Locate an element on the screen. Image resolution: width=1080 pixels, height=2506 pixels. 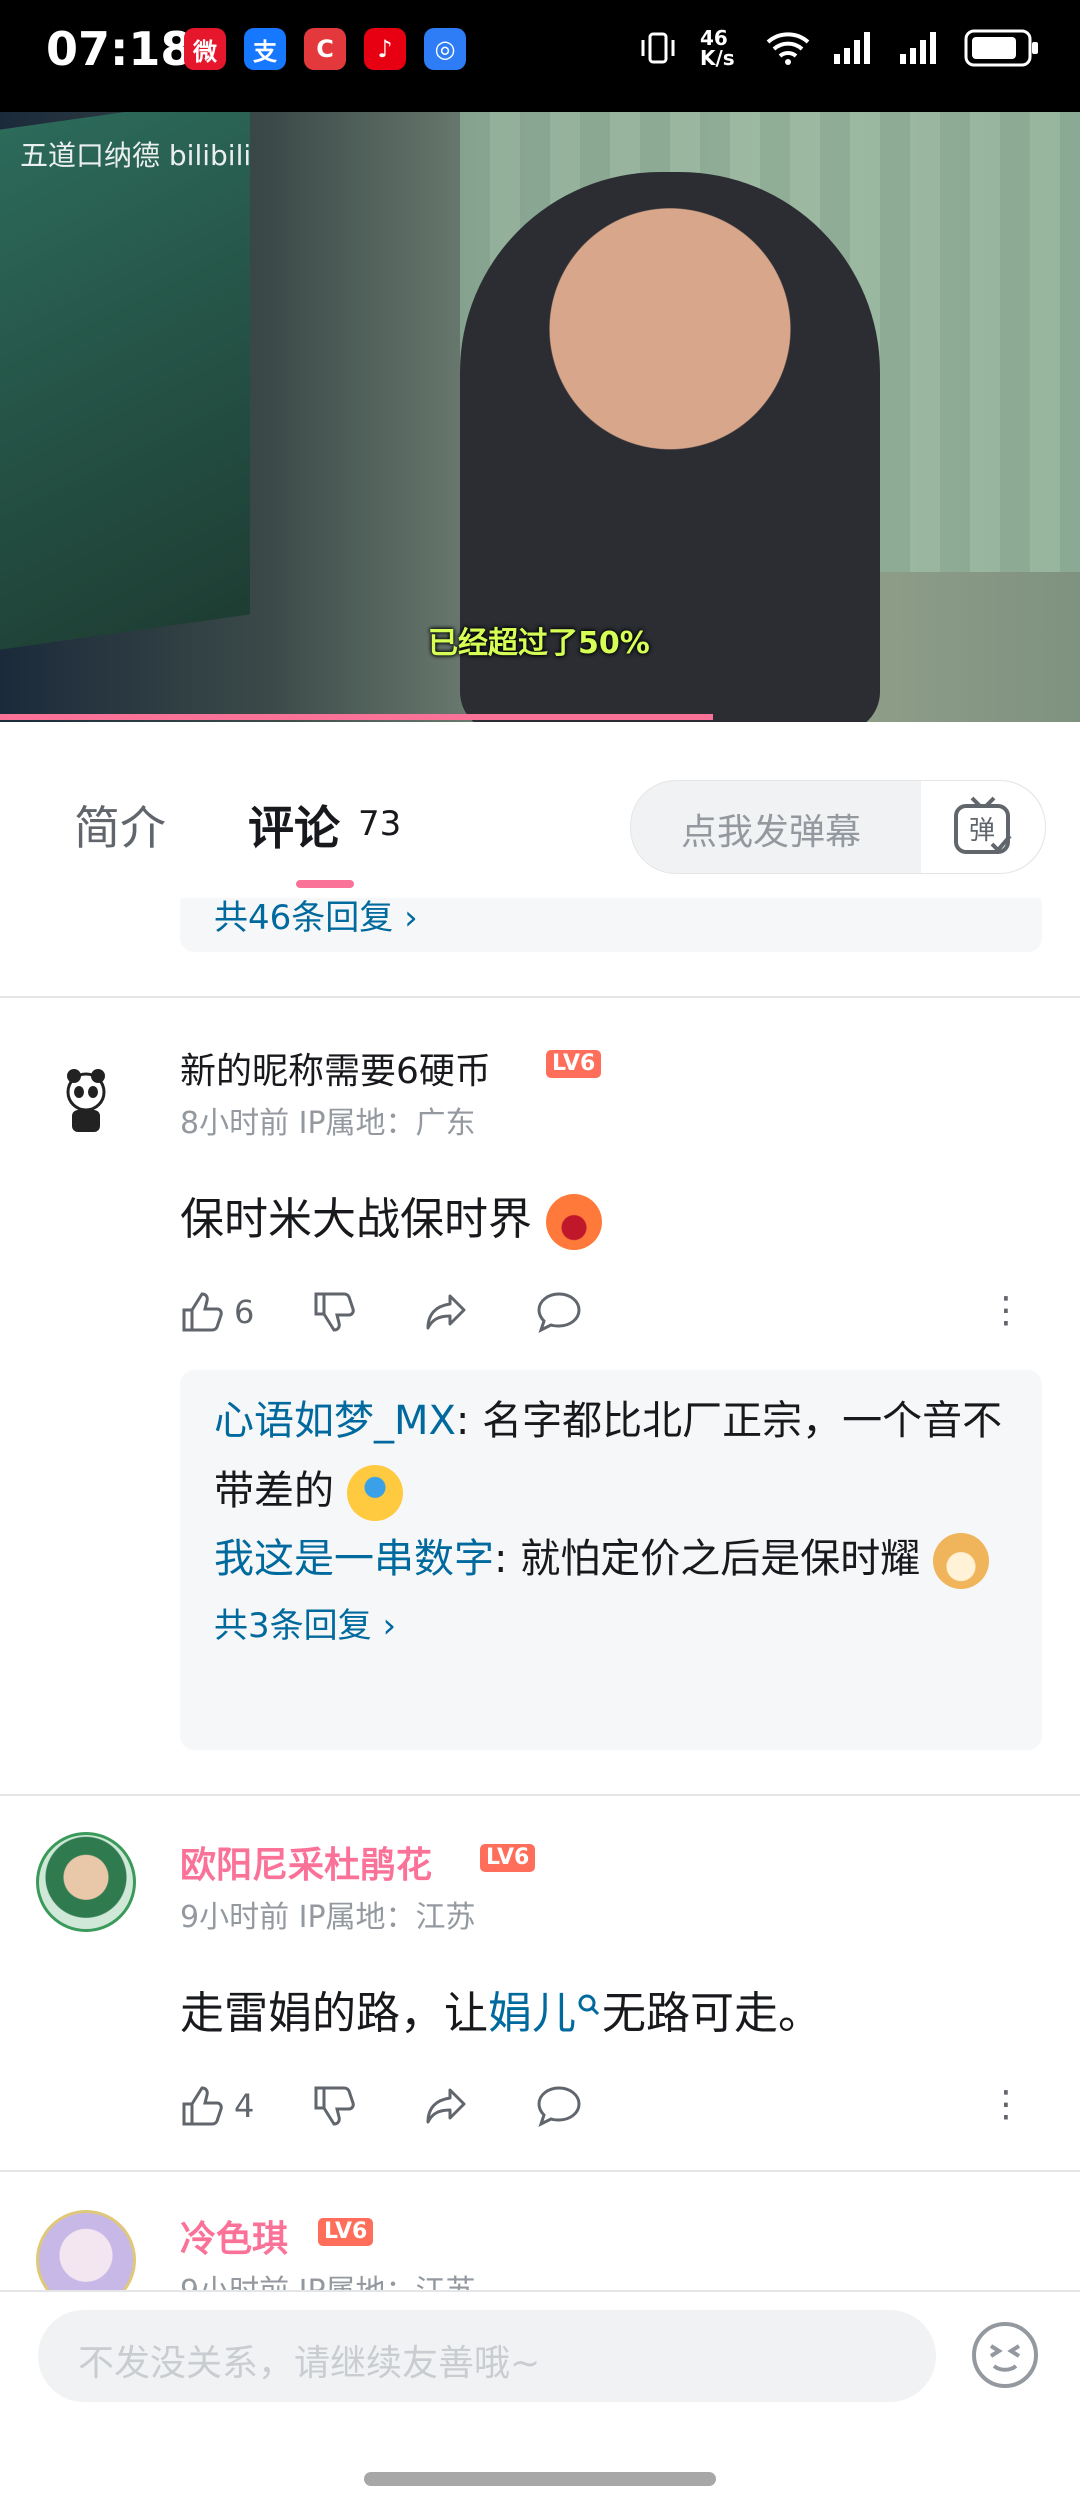
notification-icons: 微 支 C ♪ ◎ is located at coordinates (325, 49).